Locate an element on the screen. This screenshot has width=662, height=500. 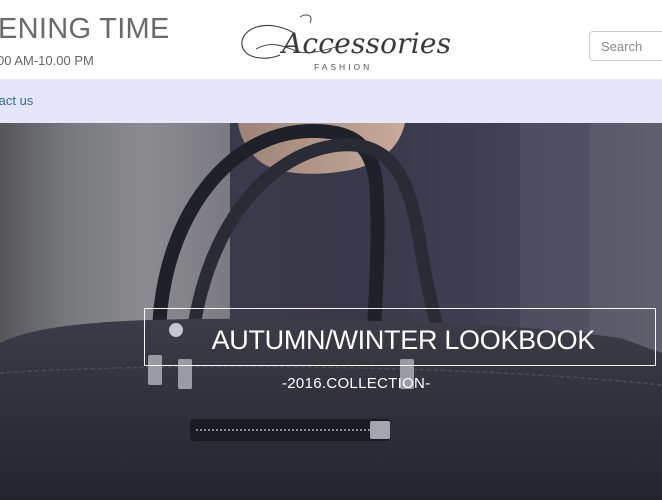
logo-script-text: Accessories is located at coordinates (367, 43).